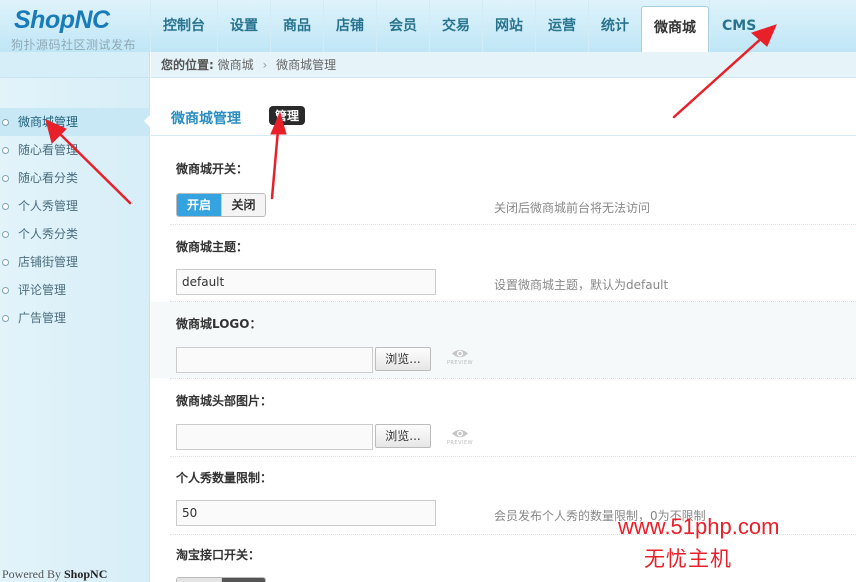 The height and width of the screenshot is (582, 856). What do you see at coordinates (212, 169) in the screenshot?
I see `switch-label: 微商城开关：` at bounding box center [212, 169].